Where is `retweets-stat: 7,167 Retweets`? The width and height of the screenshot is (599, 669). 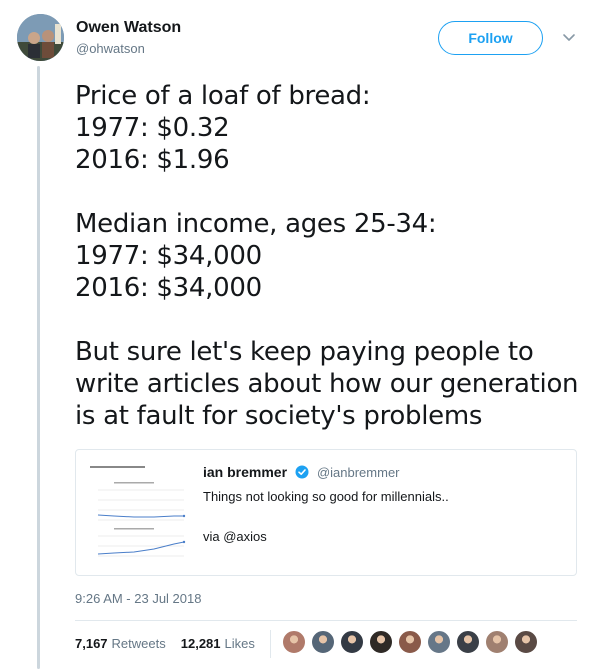
retweets-stat: 7,167 Retweets is located at coordinates (120, 643).